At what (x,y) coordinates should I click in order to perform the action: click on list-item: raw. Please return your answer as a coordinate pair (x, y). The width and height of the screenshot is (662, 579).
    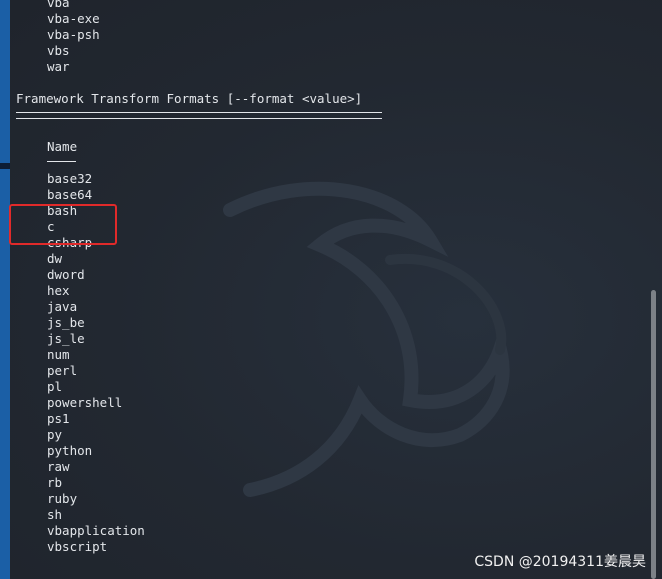
    Looking at the image, I should click on (58, 466).